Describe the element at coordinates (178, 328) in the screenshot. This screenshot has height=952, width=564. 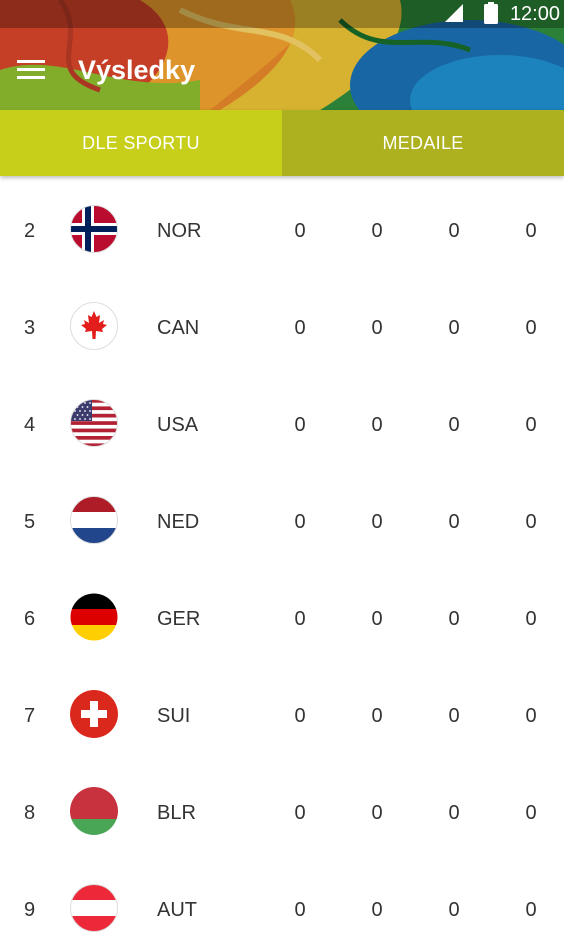
I see `country-code: CAN` at that location.